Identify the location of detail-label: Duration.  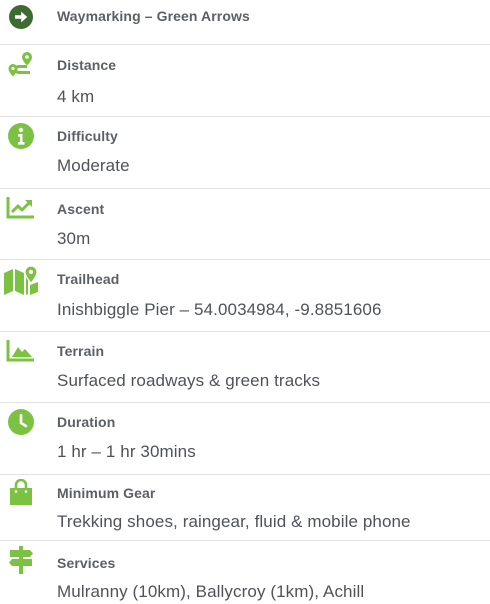
(86, 422).